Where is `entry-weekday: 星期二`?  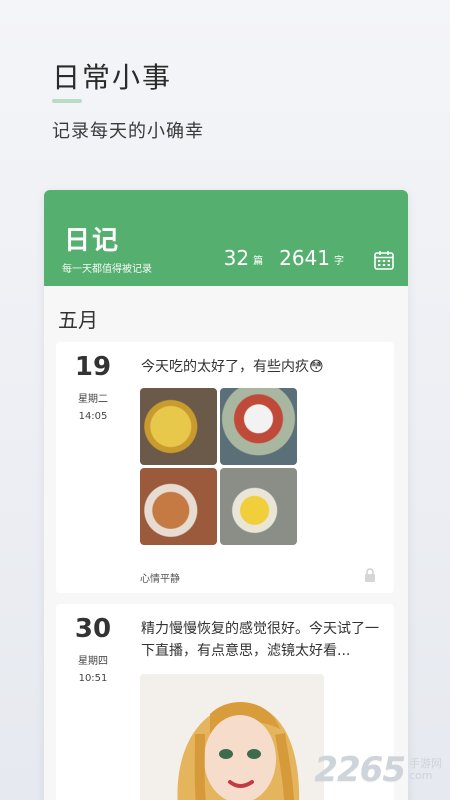 entry-weekday: 星期二 is located at coordinates (93, 399).